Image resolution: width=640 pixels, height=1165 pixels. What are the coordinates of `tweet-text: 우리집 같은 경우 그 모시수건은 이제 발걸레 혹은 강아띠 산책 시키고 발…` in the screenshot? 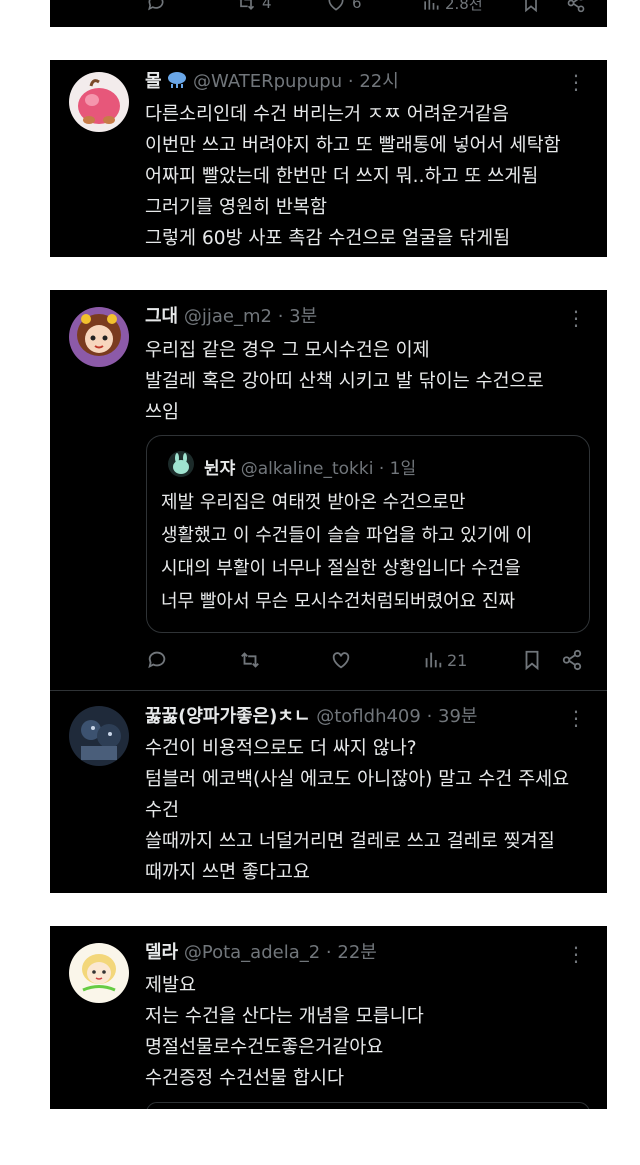 It's located at (370, 381).